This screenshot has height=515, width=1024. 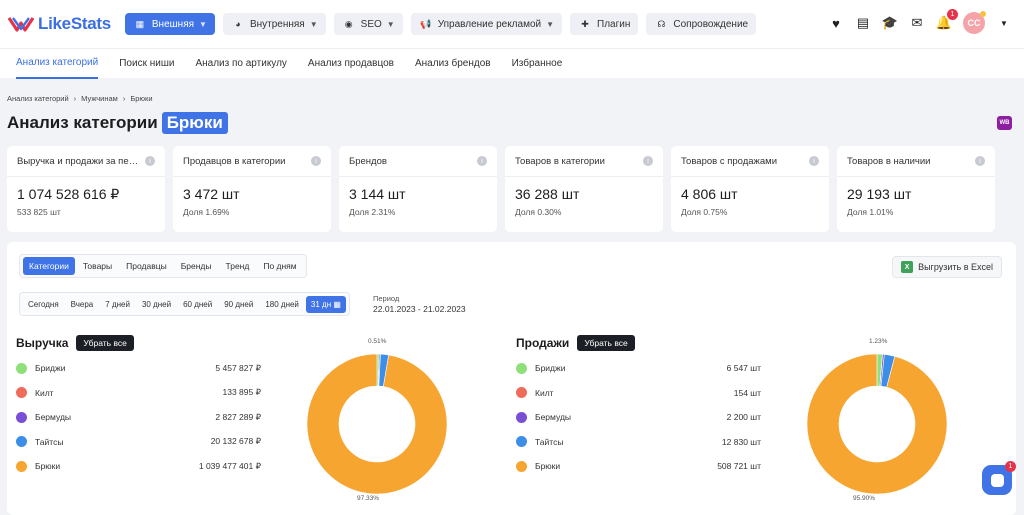 What do you see at coordinates (604, 24) in the screenshot?
I see `nav-button-4: ✚ Плагин` at bounding box center [604, 24].